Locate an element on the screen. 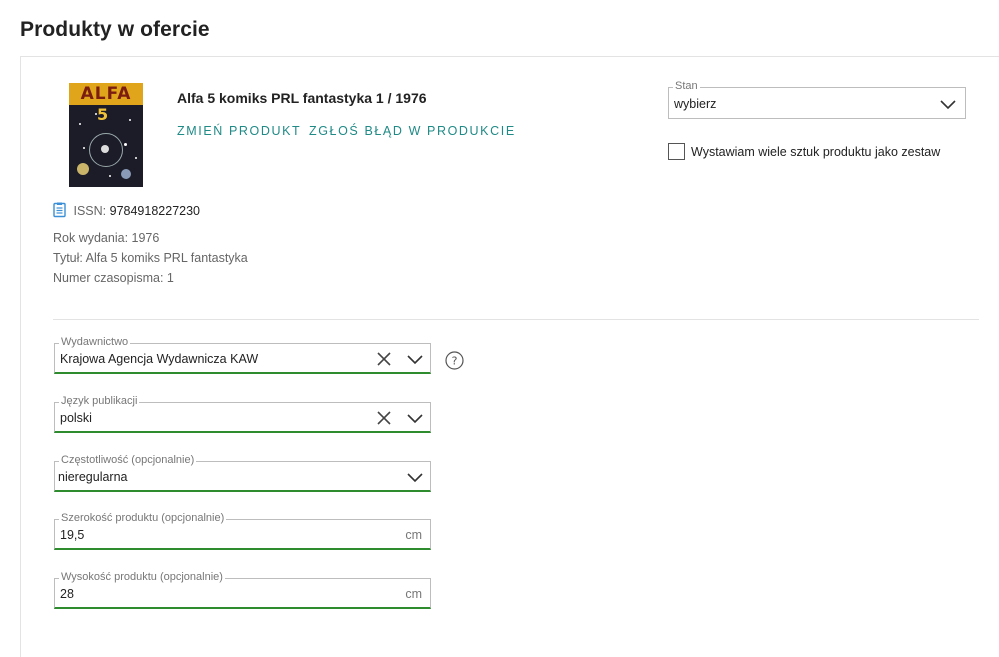 The width and height of the screenshot is (999, 657). publisher-value: Krajowa Agencja Wydawnicza KAW is located at coordinates (159, 359).